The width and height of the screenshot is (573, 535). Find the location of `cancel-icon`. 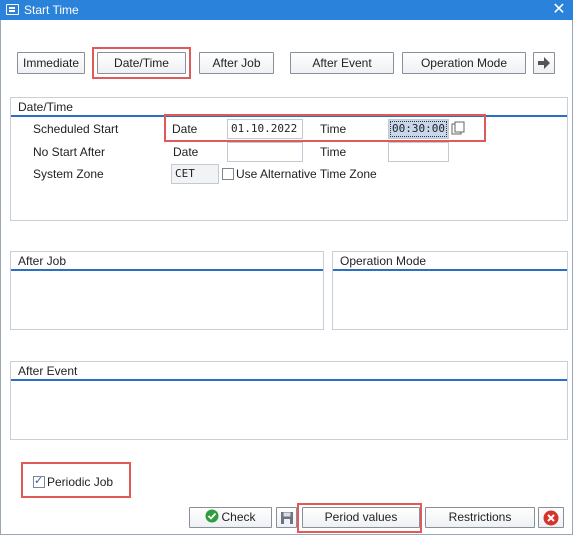

cancel-icon is located at coordinates (551, 518).